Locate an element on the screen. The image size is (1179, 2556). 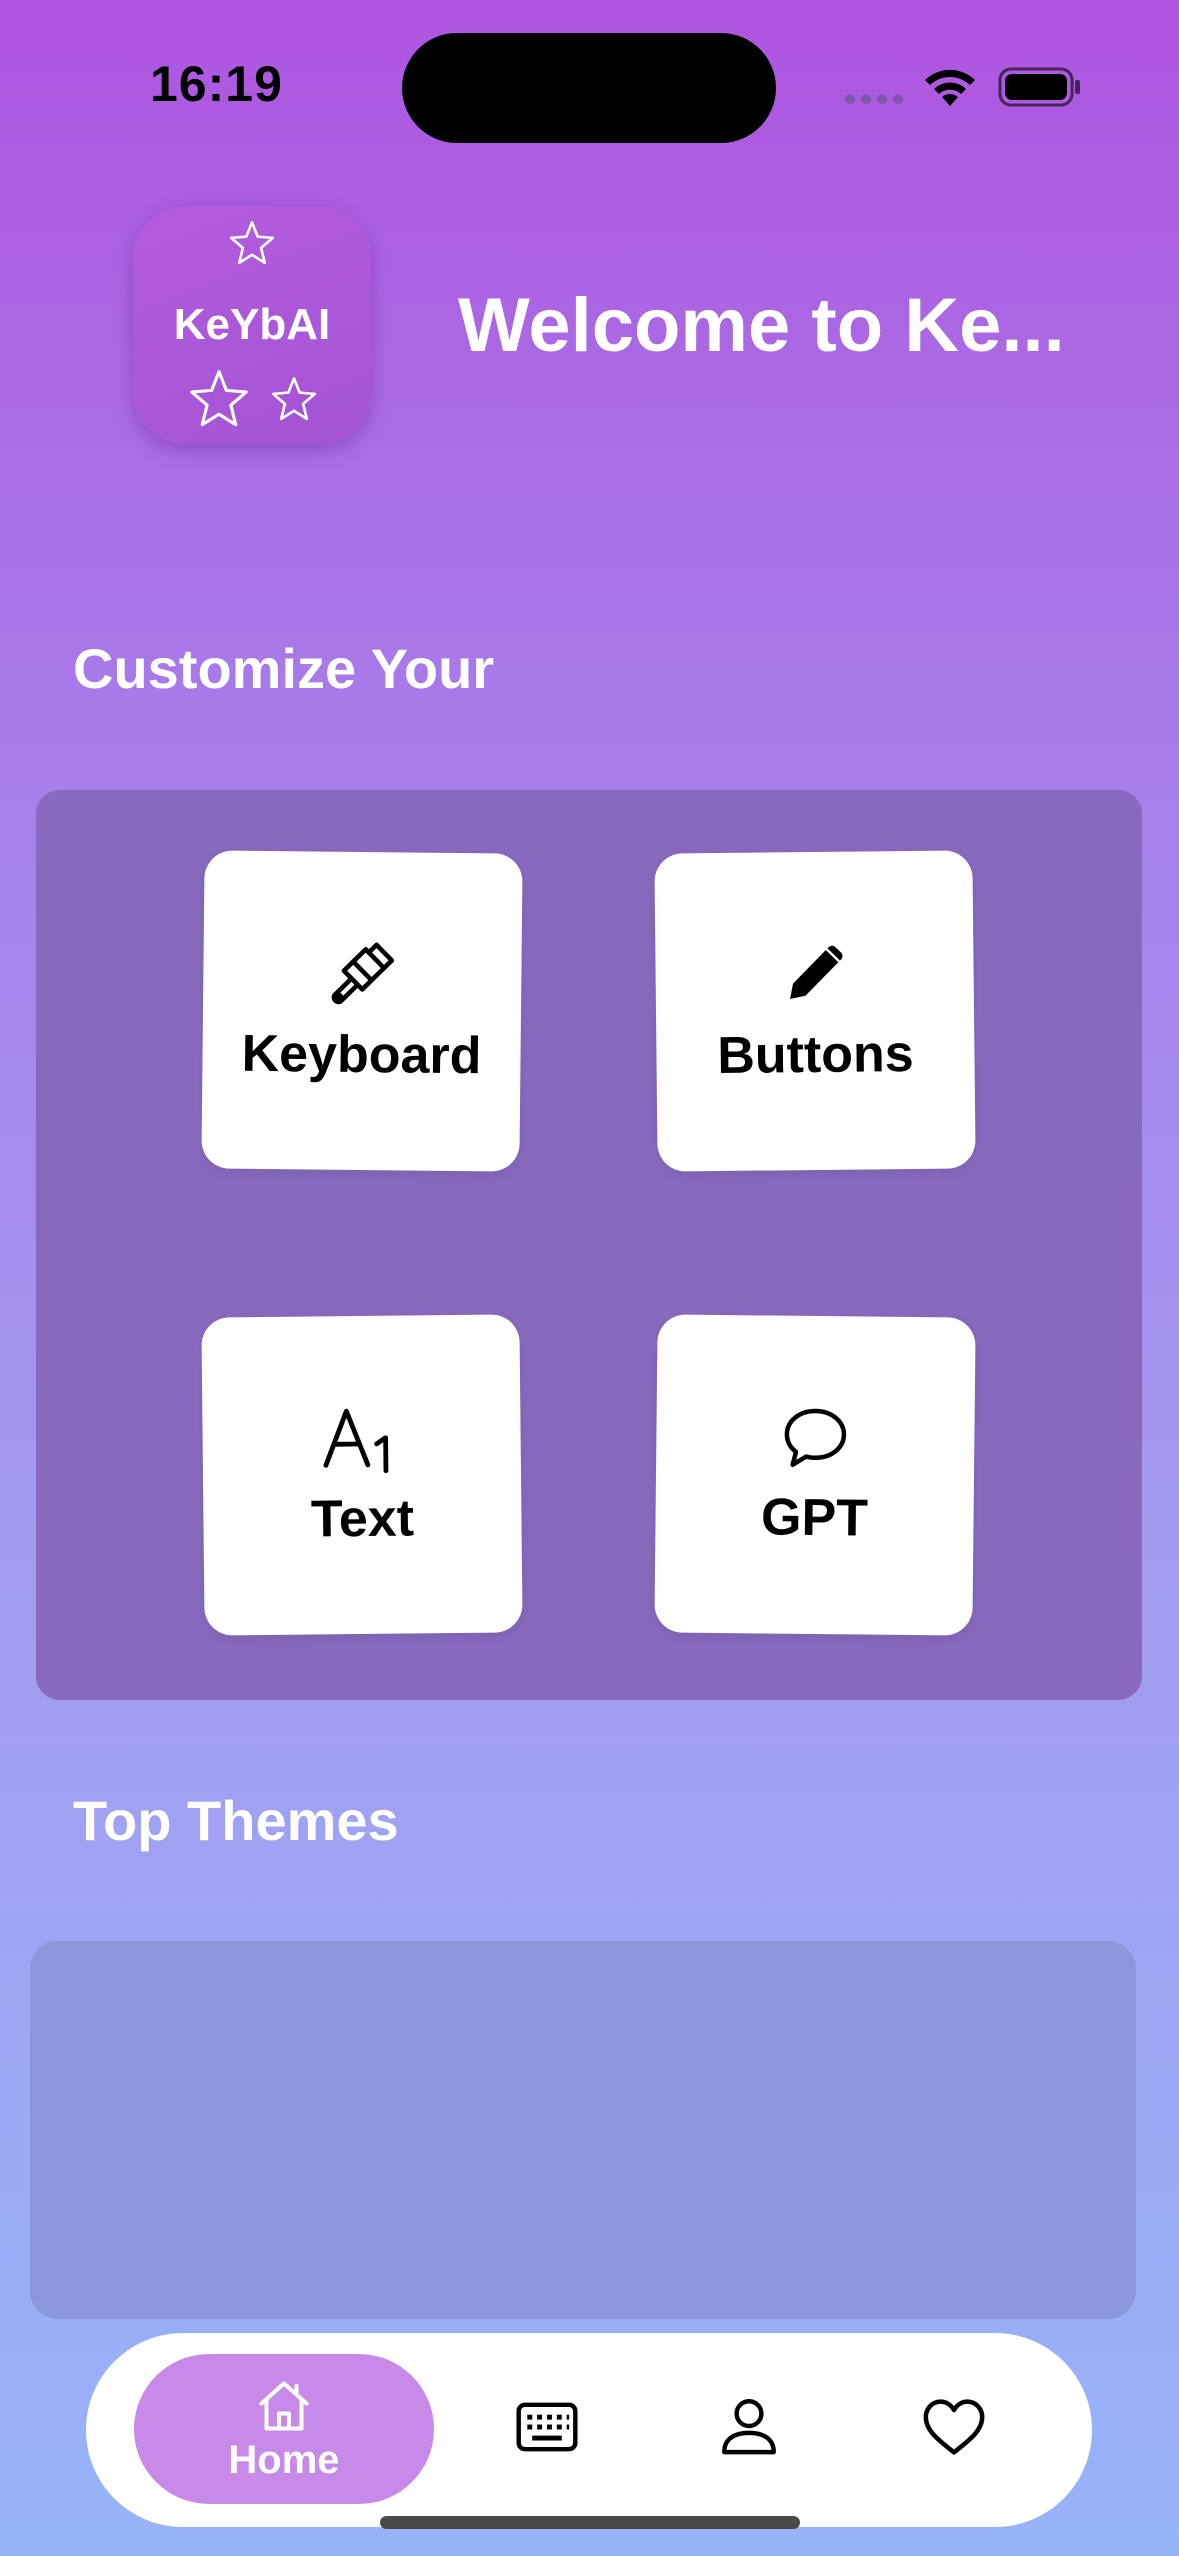
text-card: Text is located at coordinates (362, 1475).